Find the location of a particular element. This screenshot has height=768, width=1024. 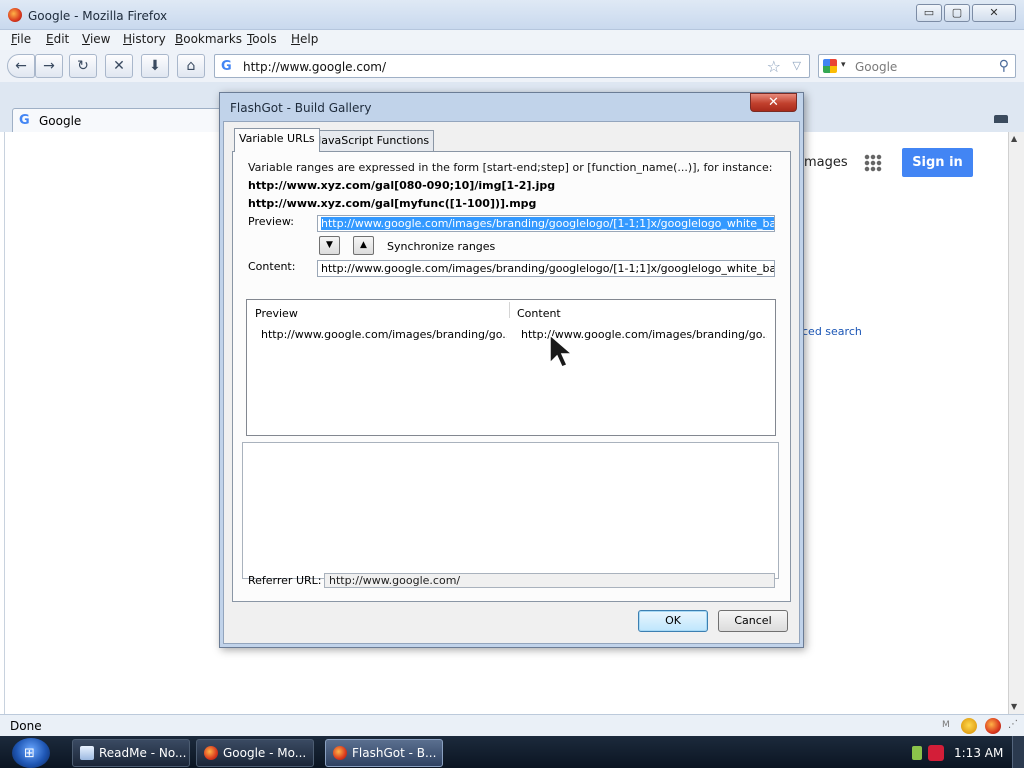

menu-view: View is located at coordinates (96, 39).